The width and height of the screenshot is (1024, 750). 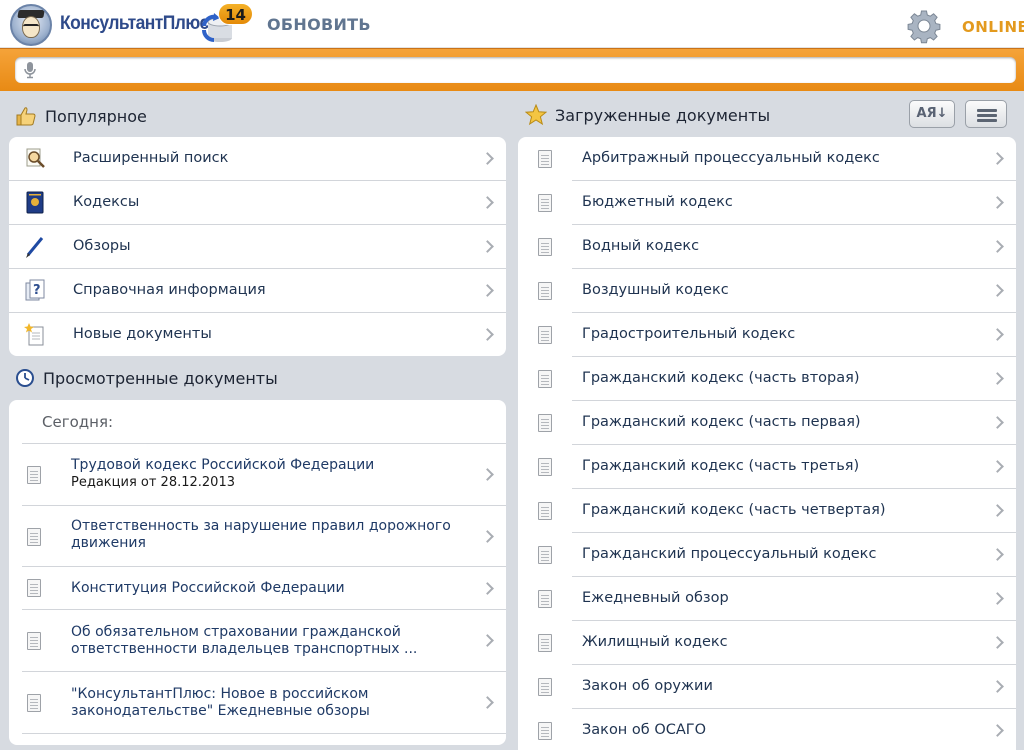 I want to click on gear-icon, so click(x=924, y=26).